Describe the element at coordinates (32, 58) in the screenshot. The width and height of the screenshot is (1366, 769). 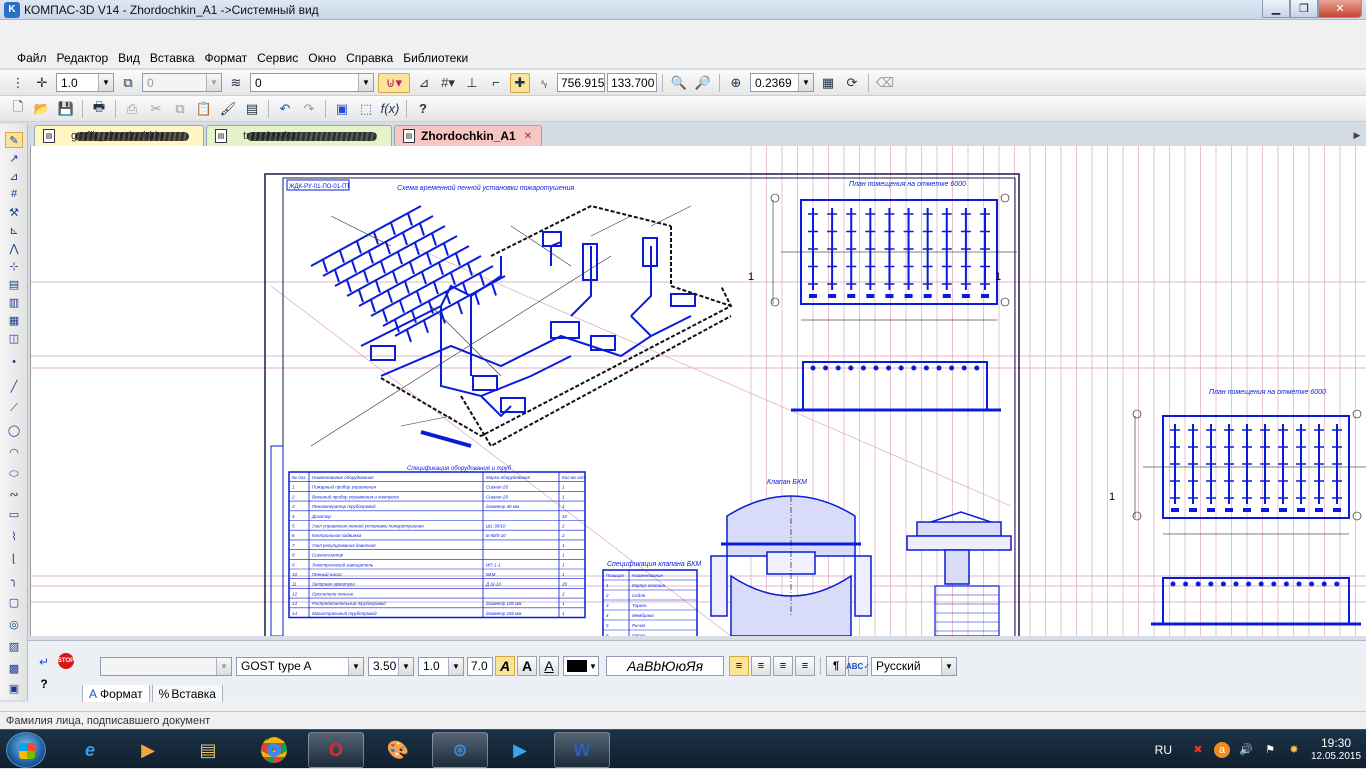
I see `menu-file: Файл` at that location.